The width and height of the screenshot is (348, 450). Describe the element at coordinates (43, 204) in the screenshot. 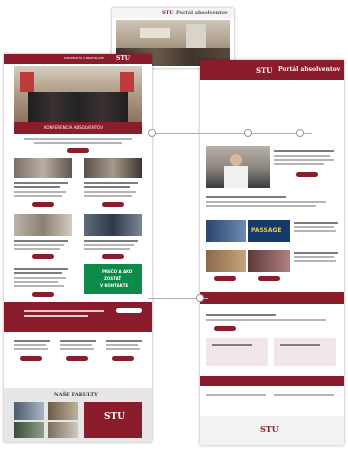

I see `left-article-1-button` at that location.